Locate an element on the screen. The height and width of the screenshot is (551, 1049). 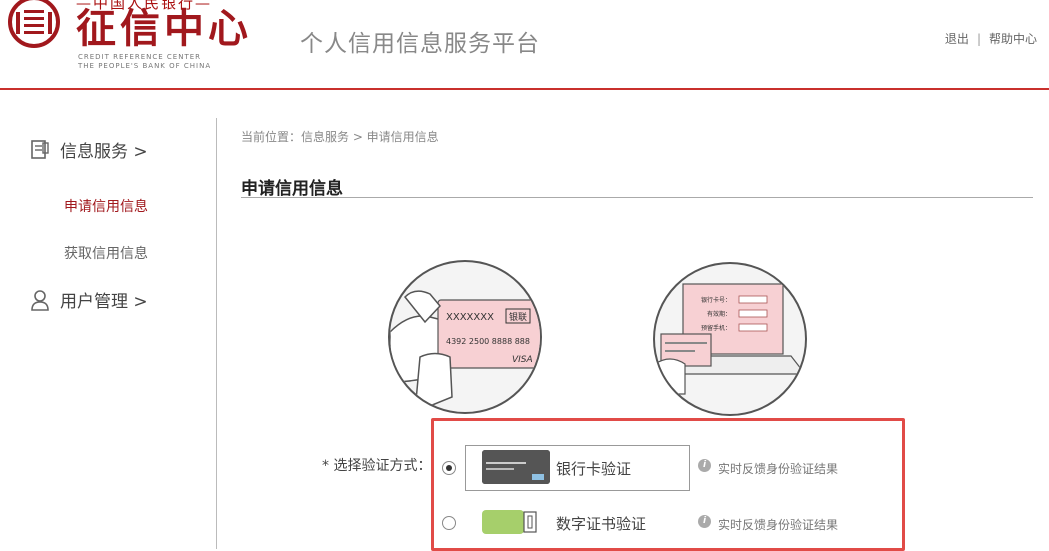
card-number-text: 4392 2500 8888 888 is located at coordinates (488, 341).